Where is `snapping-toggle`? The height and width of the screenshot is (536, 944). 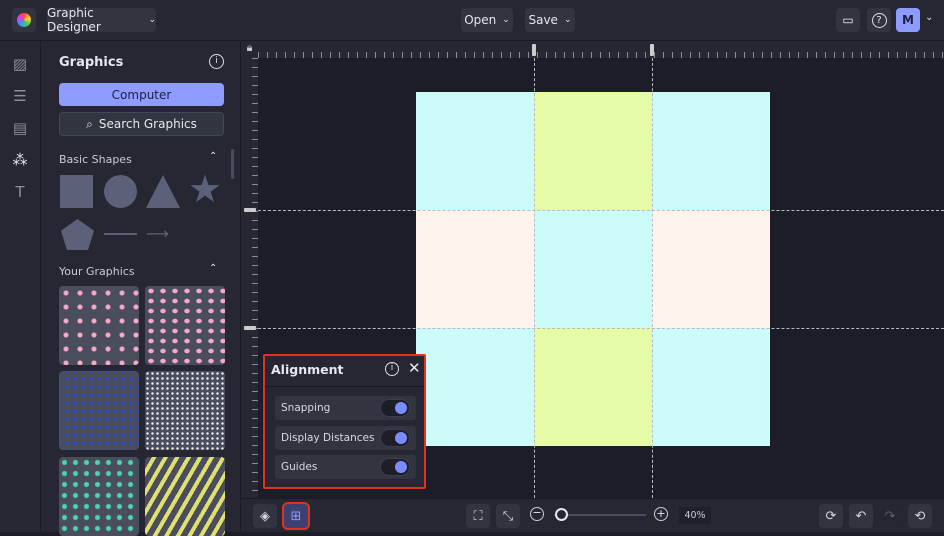
snapping-toggle is located at coordinates (395, 408).